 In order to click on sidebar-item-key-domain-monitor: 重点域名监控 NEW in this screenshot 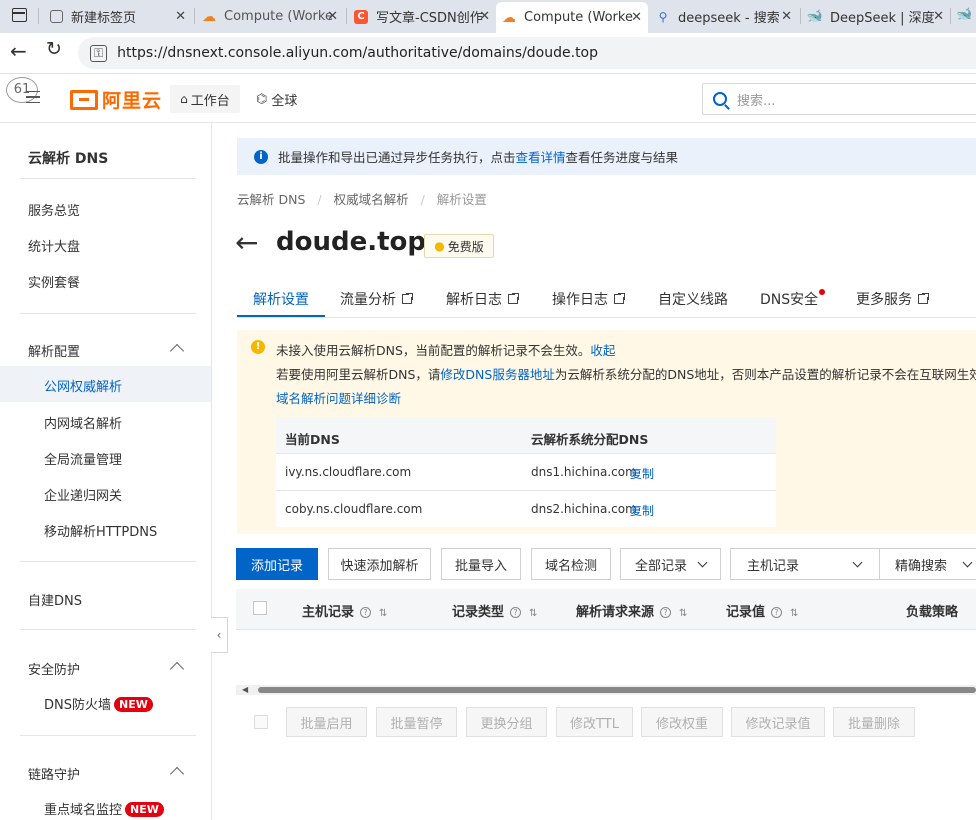, I will do `click(104, 808)`.